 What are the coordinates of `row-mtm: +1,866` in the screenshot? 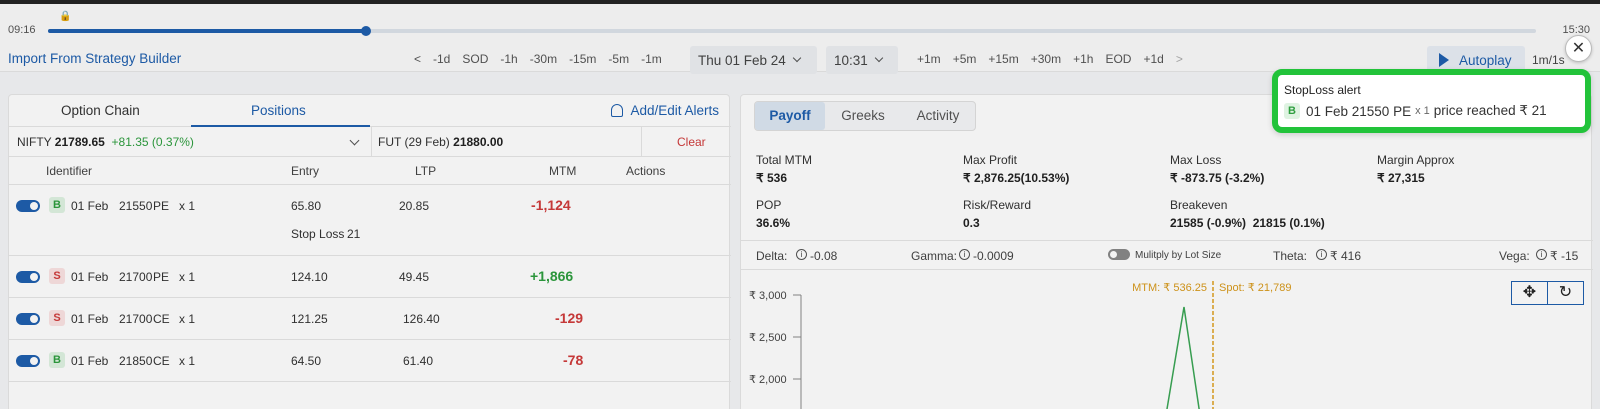 It's located at (552, 276).